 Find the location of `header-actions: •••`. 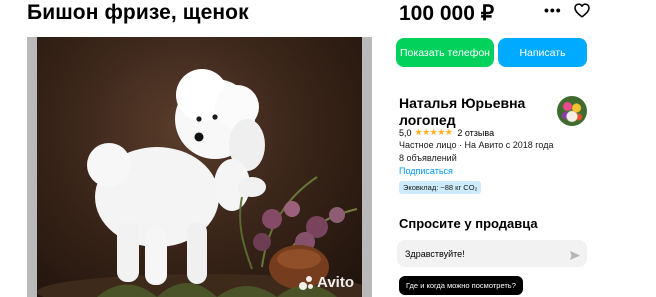

header-actions: ••• is located at coordinates (567, 10).